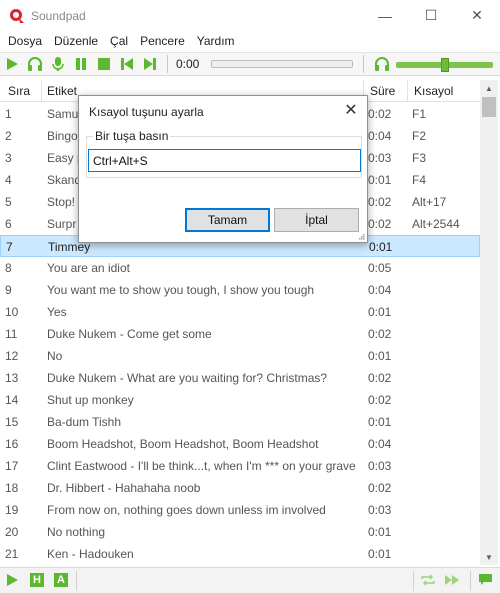  I want to click on table-row: 21 Ken - Hadouken 0:01, so click(240, 554).